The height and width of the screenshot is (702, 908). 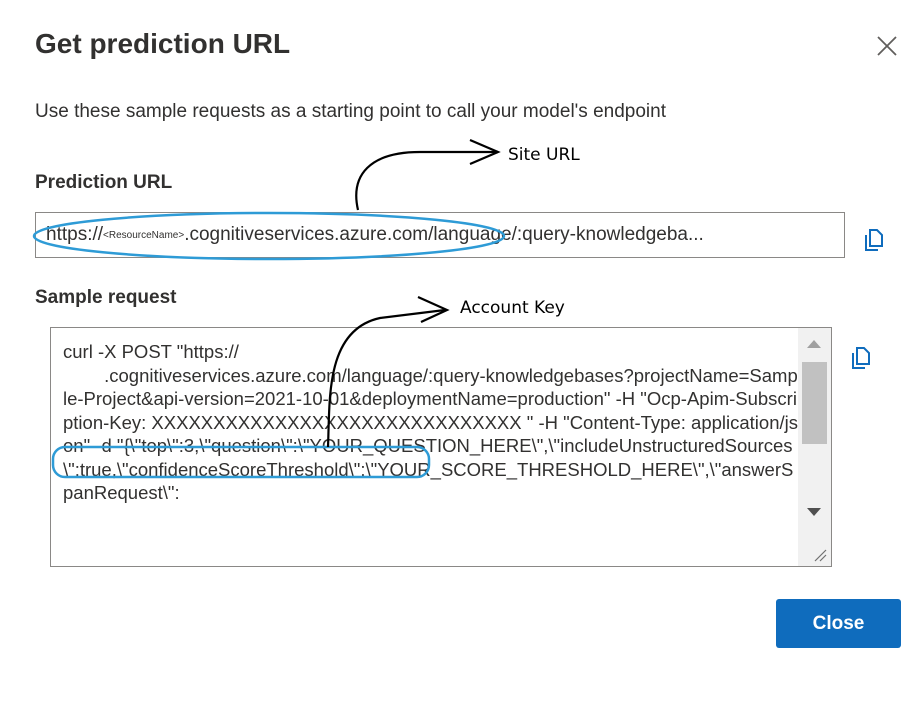 I want to click on account-key-annotation: Account Key, so click(x=512, y=308).